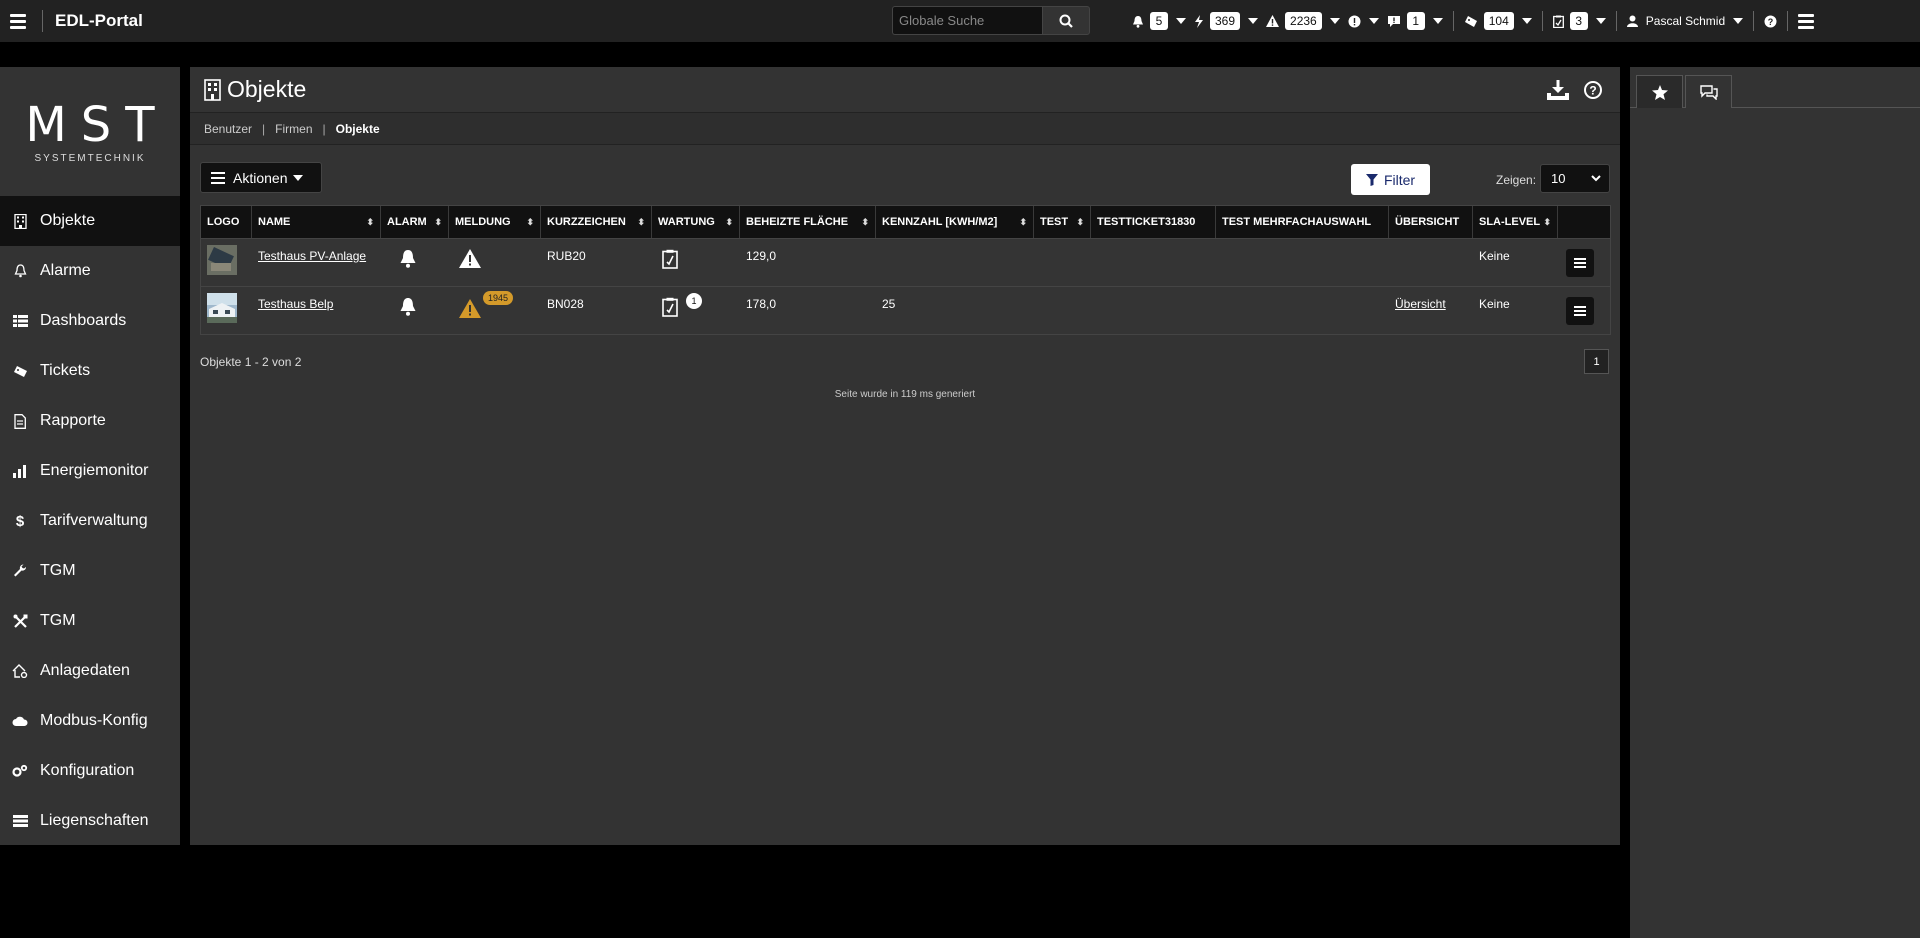 The height and width of the screenshot is (938, 1920). I want to click on cell-beheizte-flaeche: 178,0, so click(761, 304).